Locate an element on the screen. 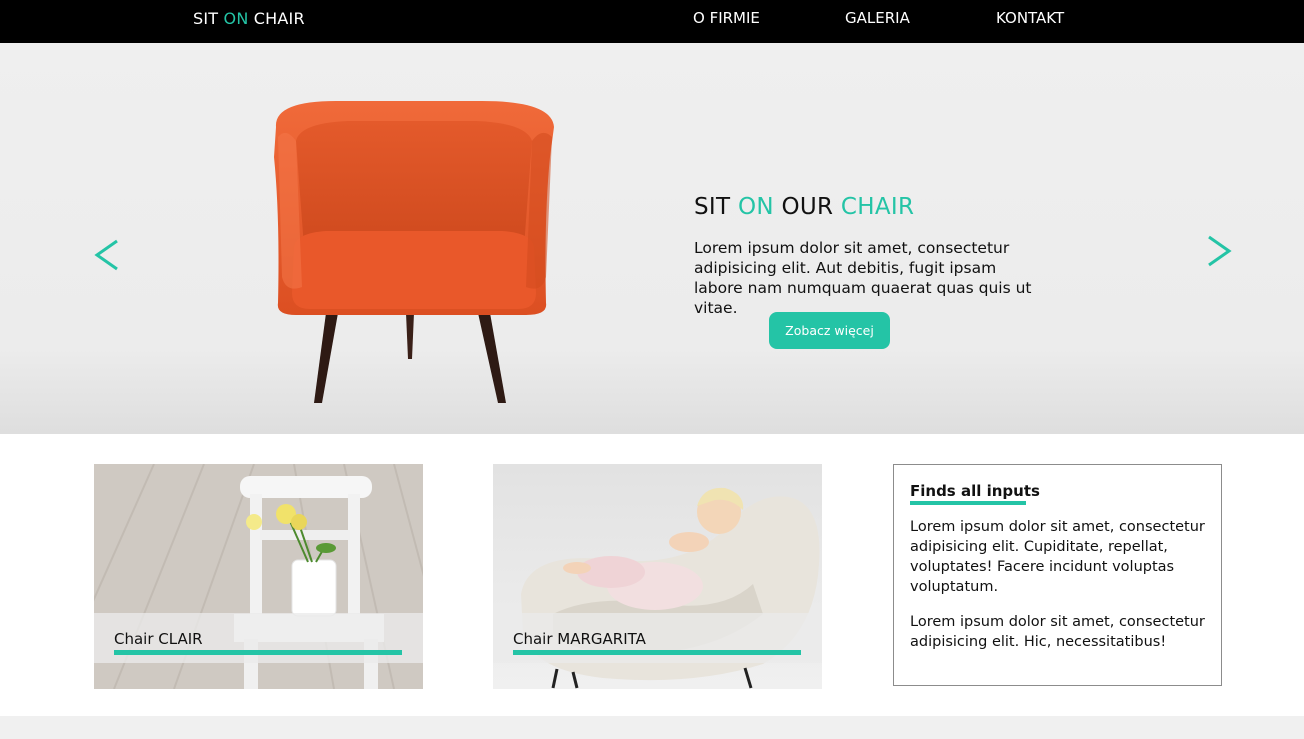  nav-item-galeria: GALERIA is located at coordinates (877, 18).